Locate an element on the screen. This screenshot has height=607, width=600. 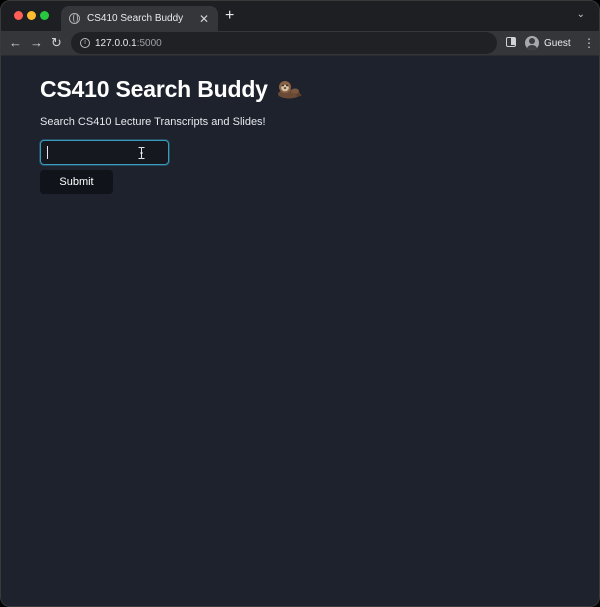
ibeam-cursor-icon is located at coordinates (141, 153).